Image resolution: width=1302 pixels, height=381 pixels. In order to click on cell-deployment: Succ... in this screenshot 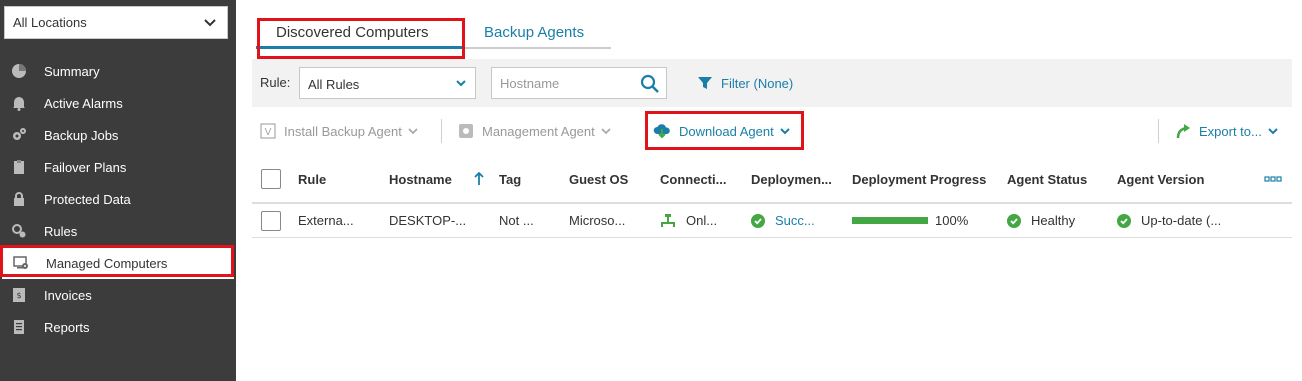, I will do `click(783, 220)`.